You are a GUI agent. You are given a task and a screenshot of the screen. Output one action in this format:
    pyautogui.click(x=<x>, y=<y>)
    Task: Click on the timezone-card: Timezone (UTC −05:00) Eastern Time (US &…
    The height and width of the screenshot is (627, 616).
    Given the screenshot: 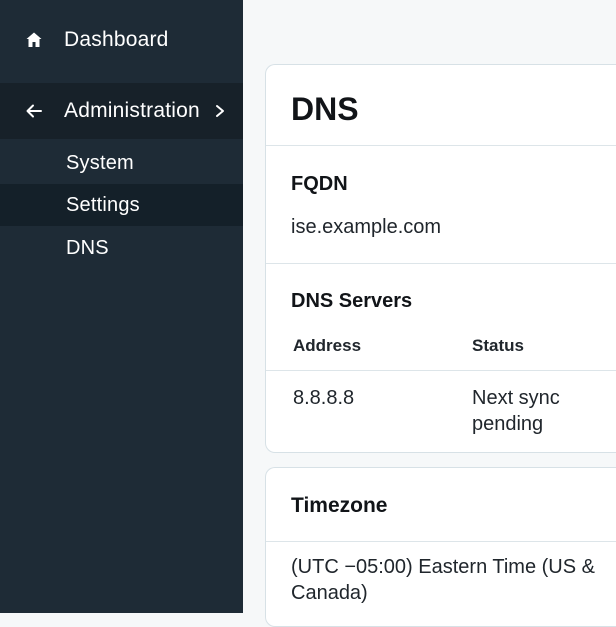 What is the action you would take?
    pyautogui.click(x=440, y=547)
    